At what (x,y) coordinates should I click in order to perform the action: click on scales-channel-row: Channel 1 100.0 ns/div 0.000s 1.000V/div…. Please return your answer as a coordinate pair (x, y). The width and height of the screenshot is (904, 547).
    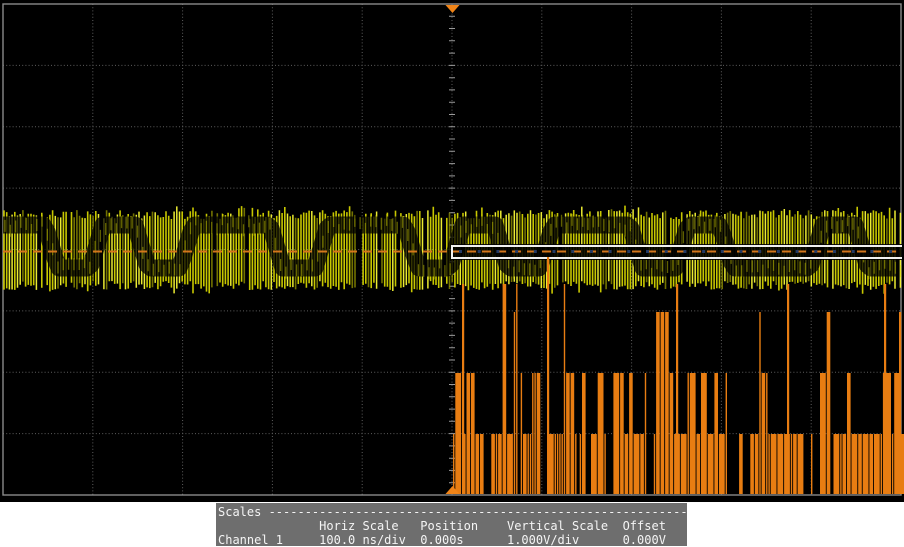
    Looking at the image, I should click on (442, 540).